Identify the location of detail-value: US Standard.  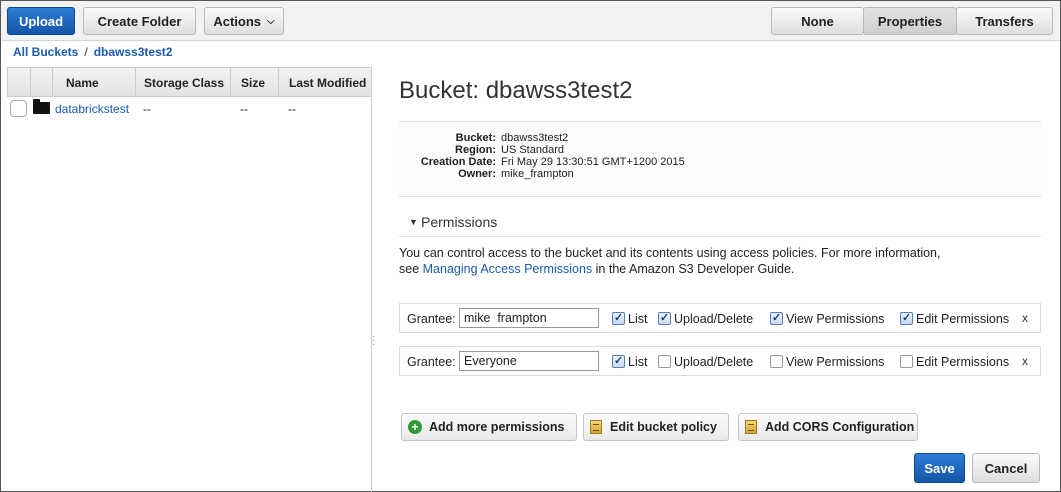
(532, 150).